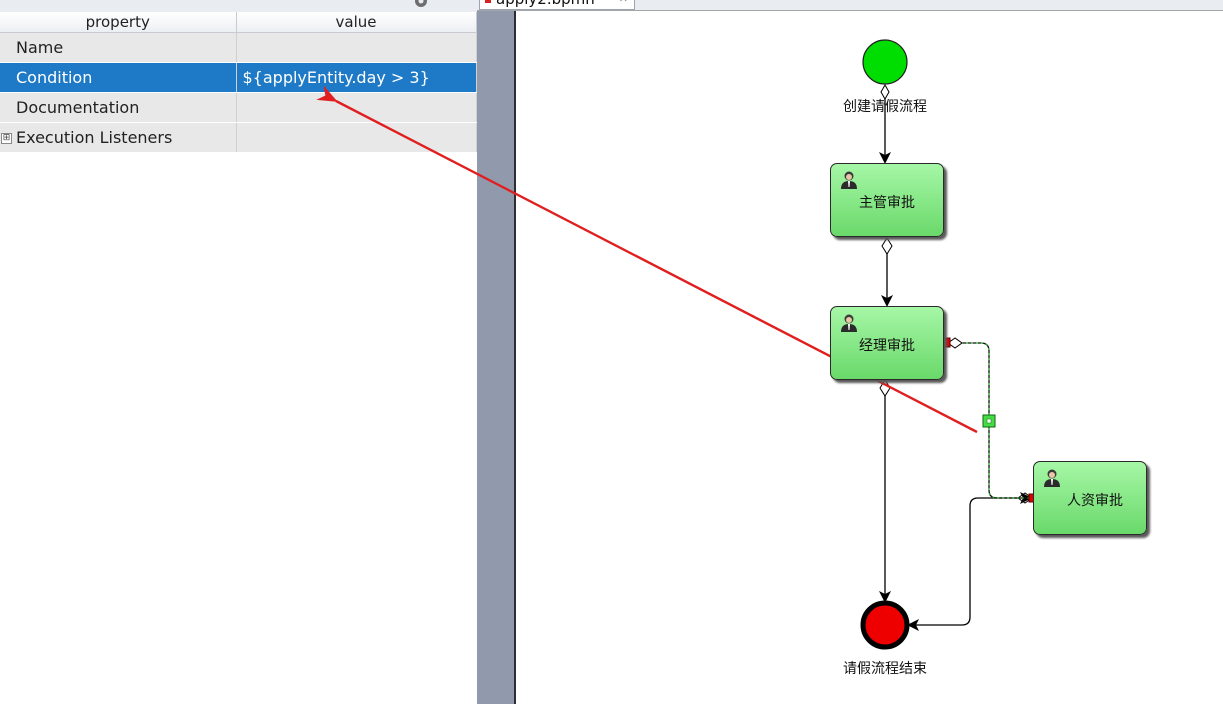 This screenshot has width=1223, height=704. Describe the element at coordinates (885, 62) in the screenshot. I see `start-event` at that location.